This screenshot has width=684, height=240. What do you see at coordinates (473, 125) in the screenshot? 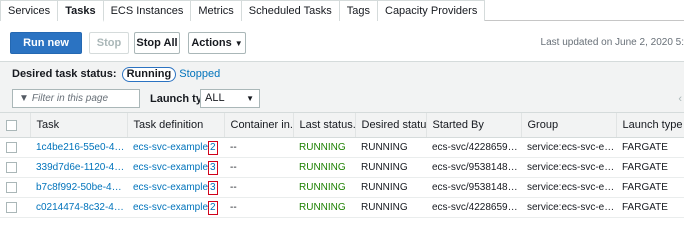
I see `column-header-started-by: Started By` at bounding box center [473, 125].